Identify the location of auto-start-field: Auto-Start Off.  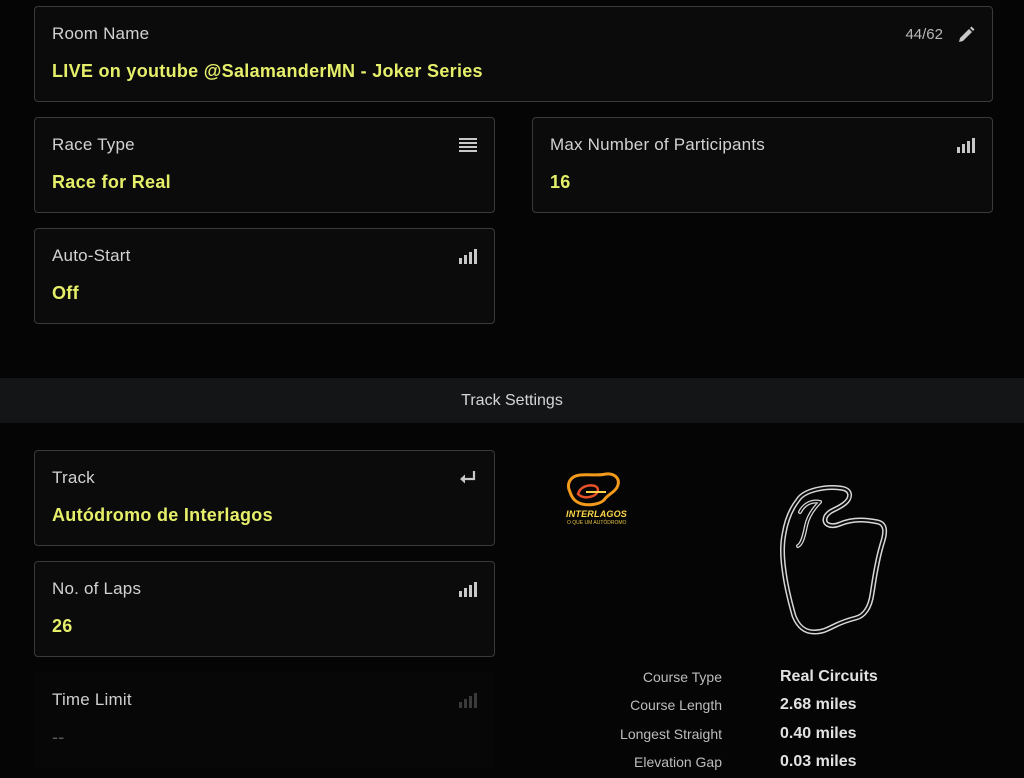
(264, 276).